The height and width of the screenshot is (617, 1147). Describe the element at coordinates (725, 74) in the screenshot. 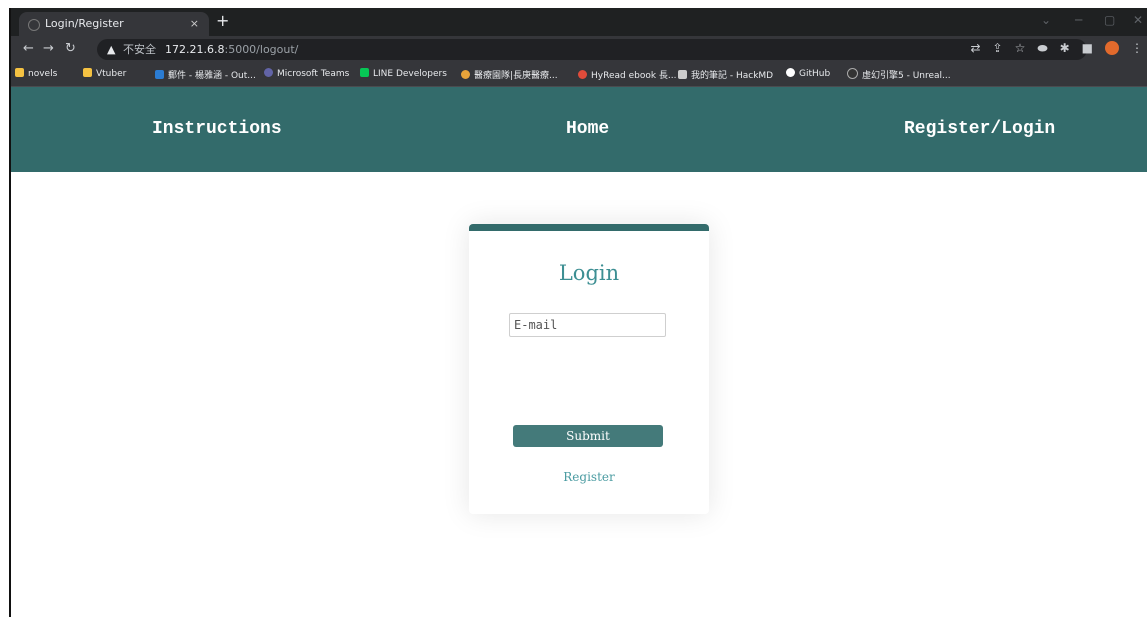

I see `bookmark-item: 我的筆記 - HackMD` at that location.